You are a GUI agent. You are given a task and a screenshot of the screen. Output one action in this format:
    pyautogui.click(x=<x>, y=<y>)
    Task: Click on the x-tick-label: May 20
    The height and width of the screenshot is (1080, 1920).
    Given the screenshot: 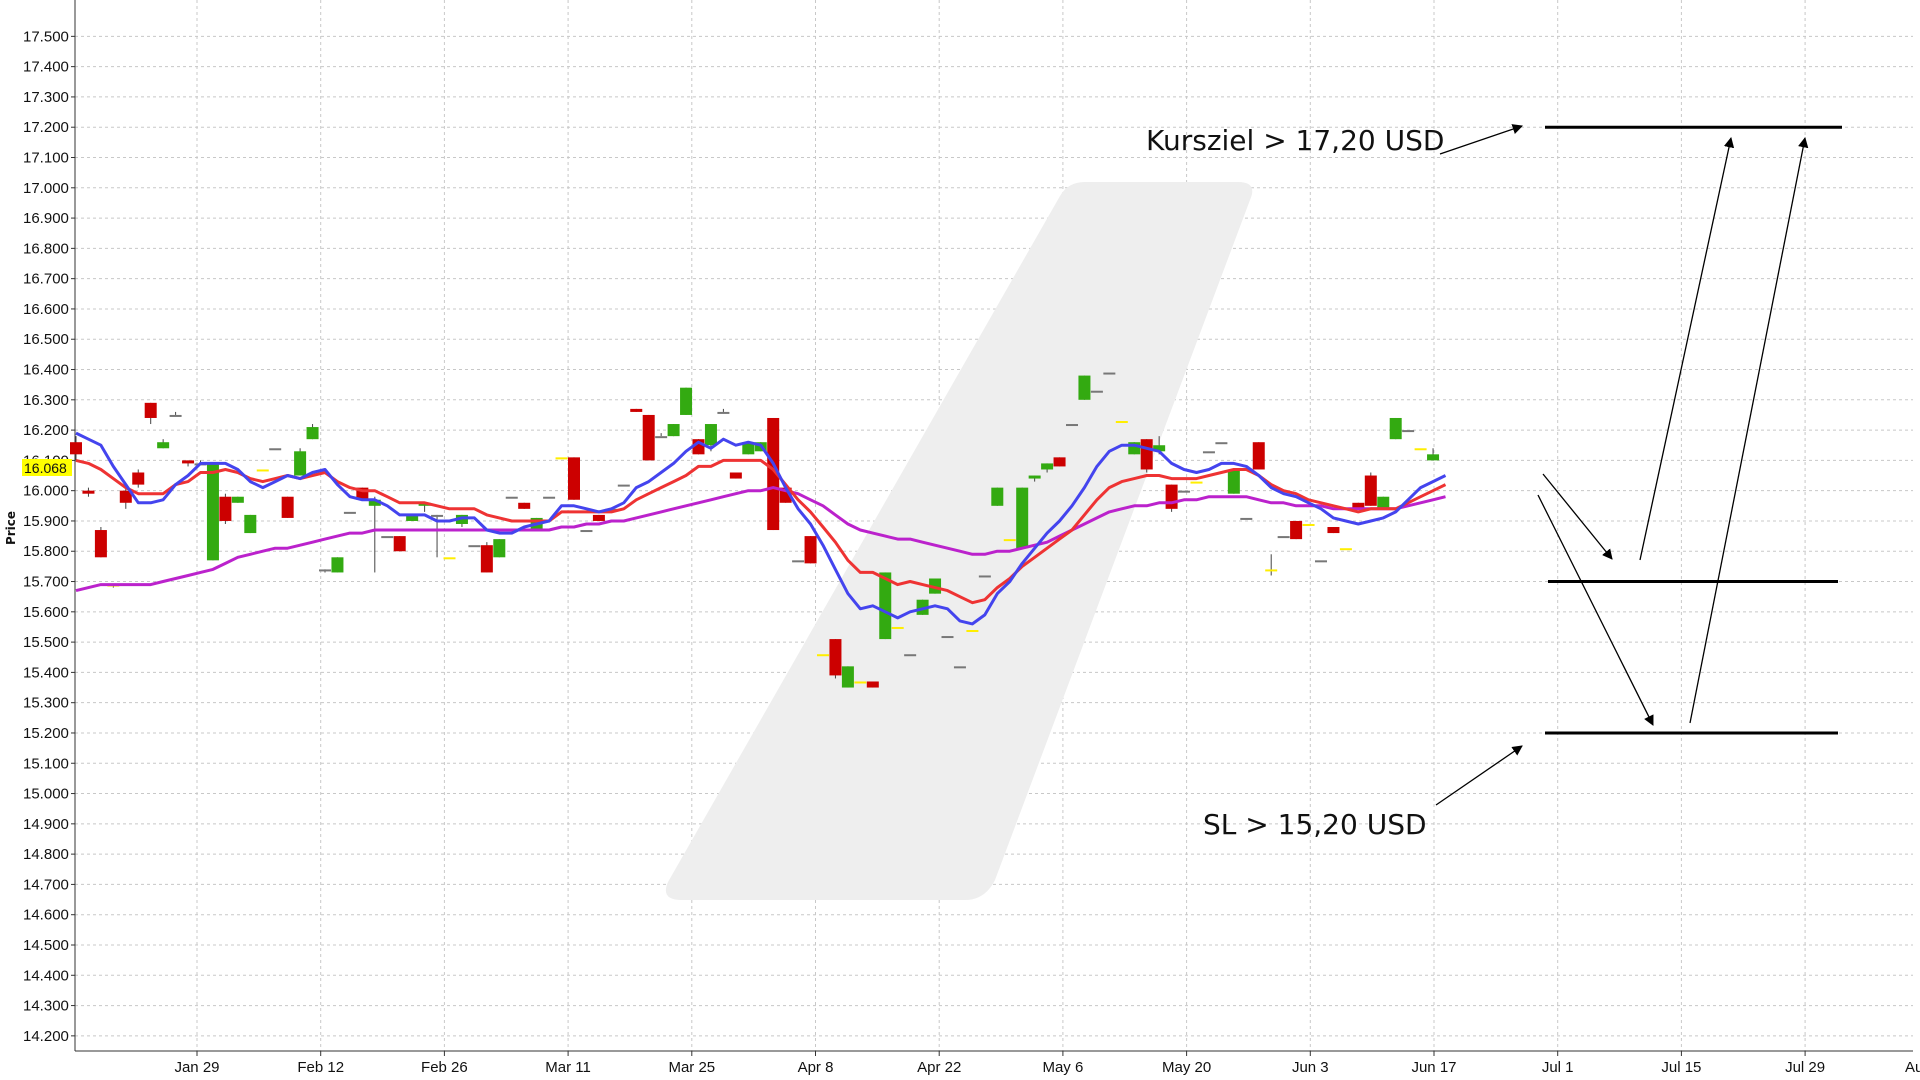 What is the action you would take?
    pyautogui.click(x=1186, y=1067)
    